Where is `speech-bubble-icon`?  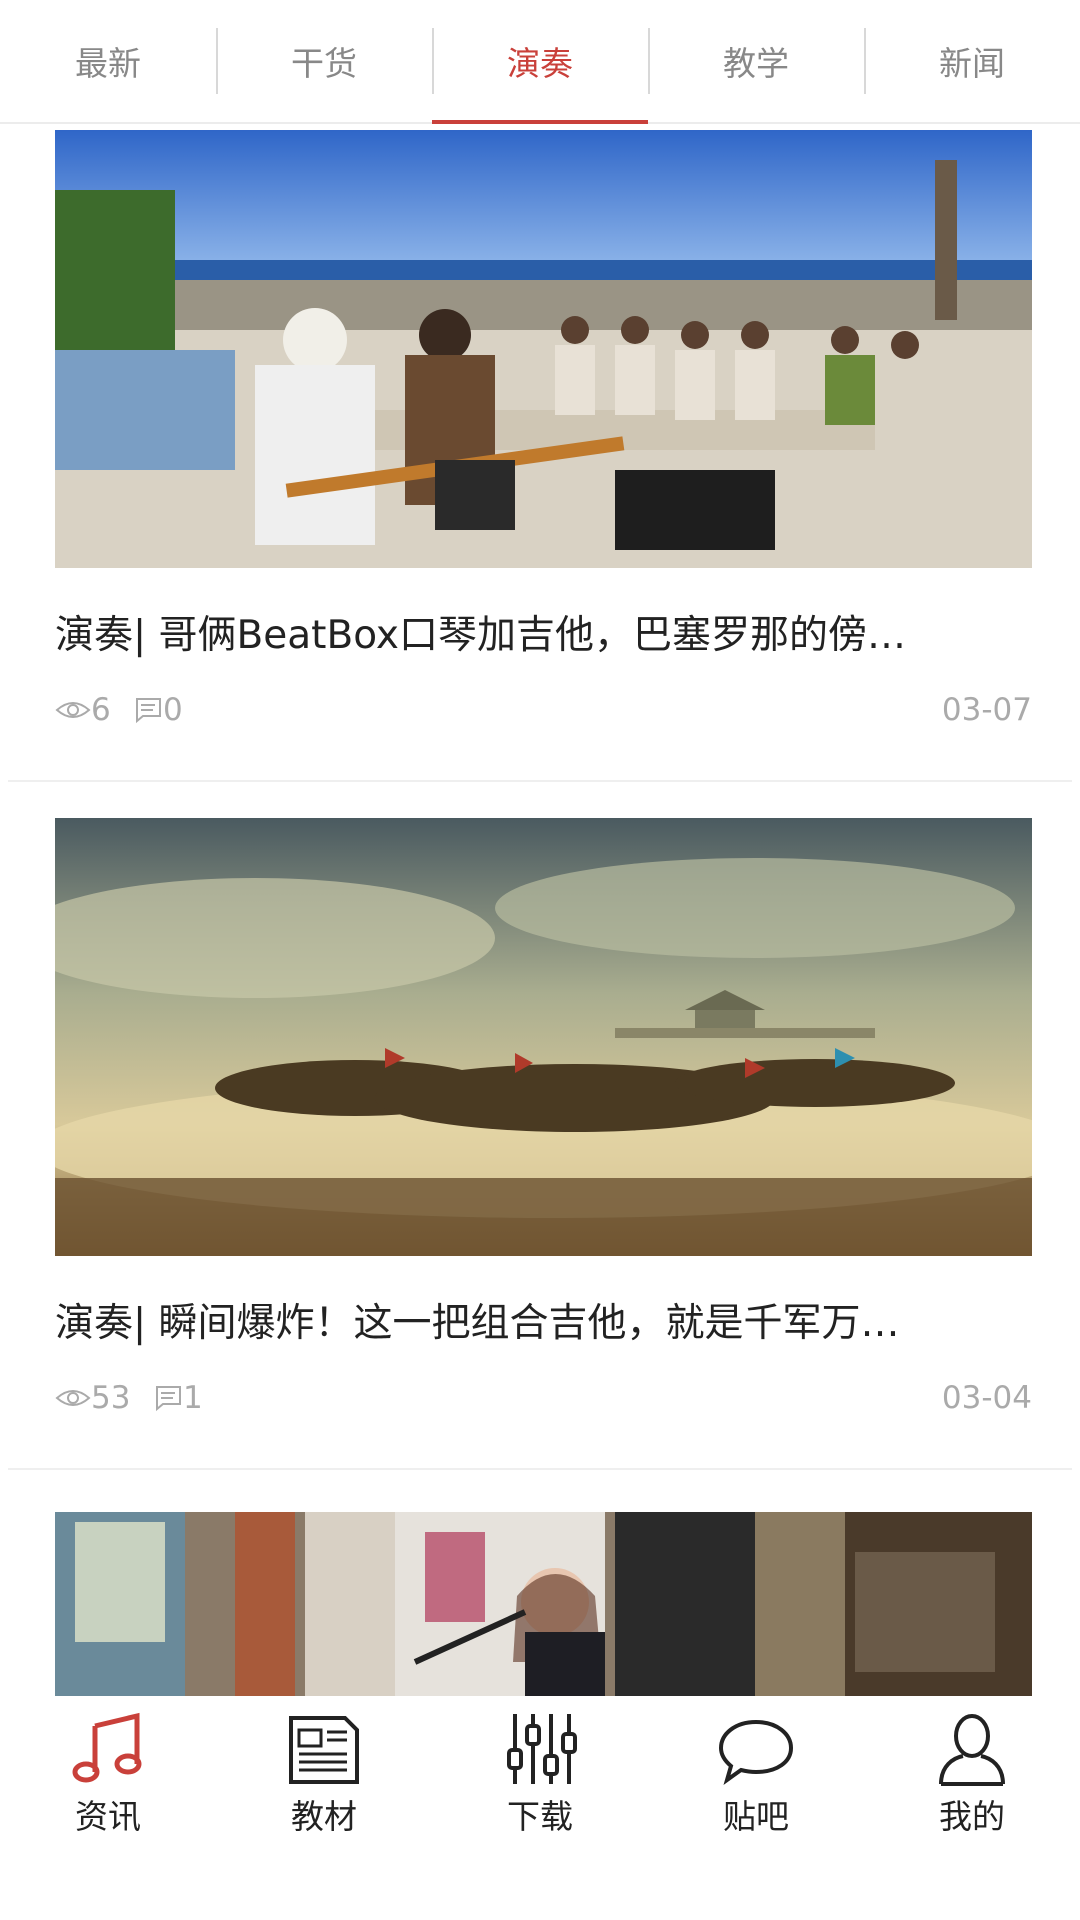
speech-bubble-icon is located at coordinates (756, 1752).